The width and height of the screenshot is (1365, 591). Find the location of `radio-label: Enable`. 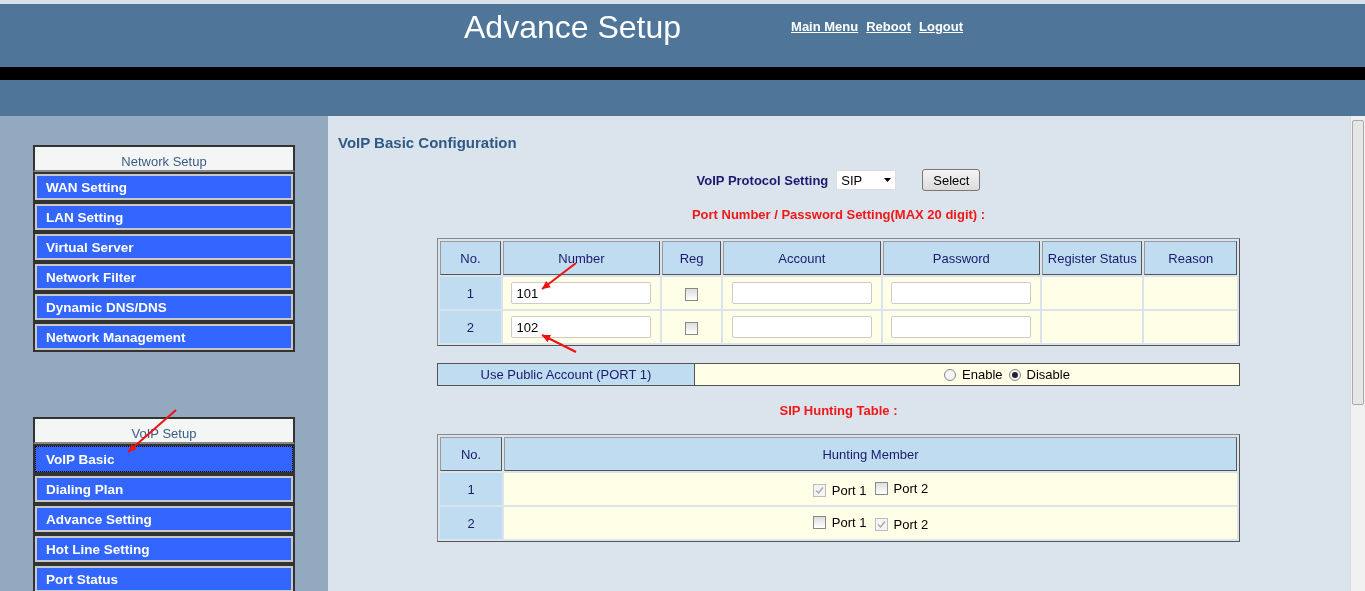

radio-label: Enable is located at coordinates (982, 374).